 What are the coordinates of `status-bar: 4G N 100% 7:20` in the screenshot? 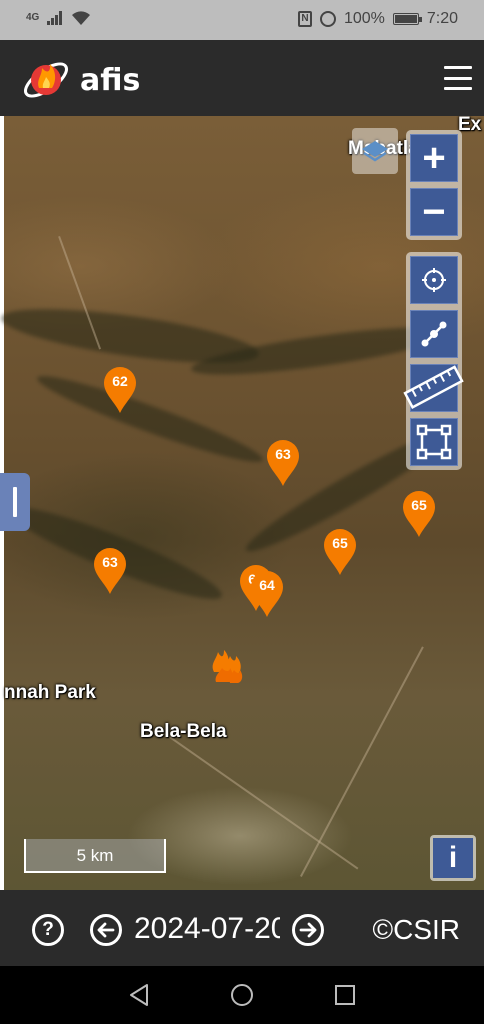 It's located at (242, 20).